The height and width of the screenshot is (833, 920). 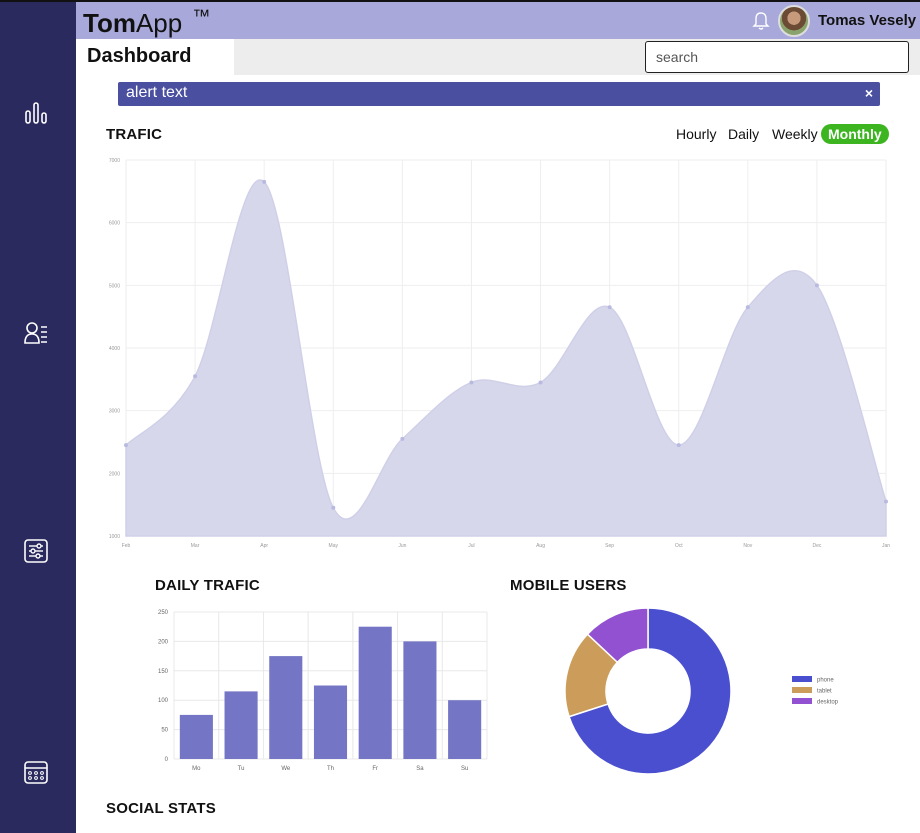 What do you see at coordinates (38, 416) in the screenshot?
I see `sidebar` at bounding box center [38, 416].